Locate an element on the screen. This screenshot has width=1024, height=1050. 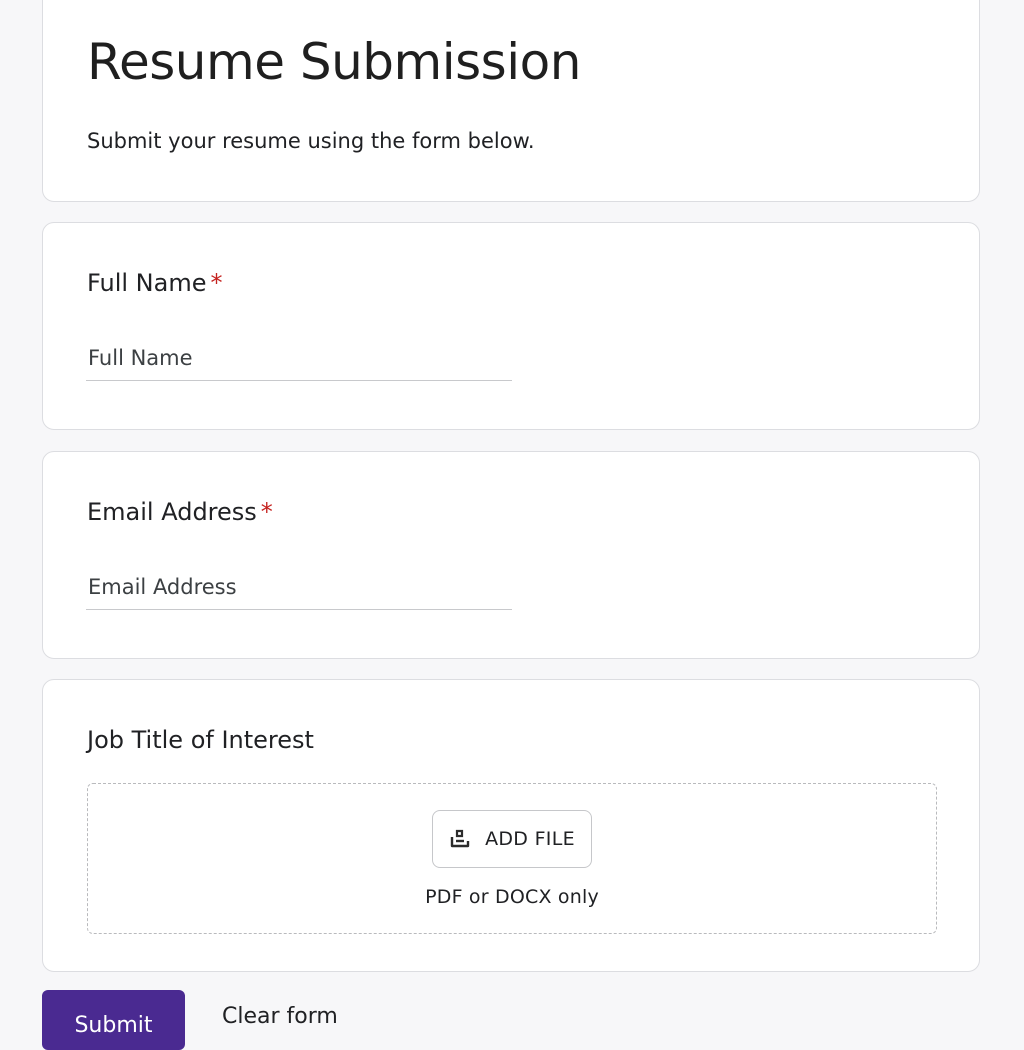
email-question: Email Address * is located at coordinates (180, 512).